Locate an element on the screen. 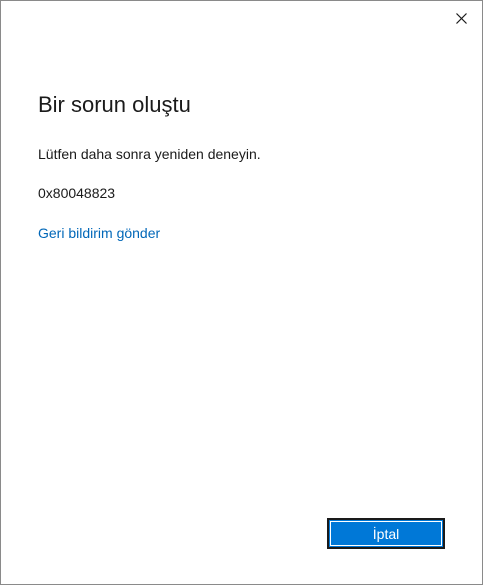  cancel-button-label: İptal is located at coordinates (386, 533).